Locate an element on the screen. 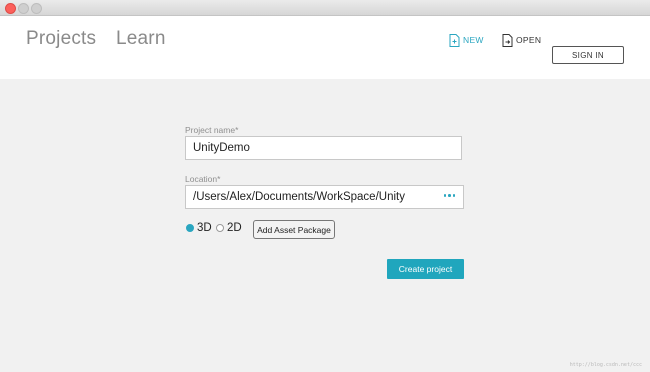  radio-2d-label: 2D is located at coordinates (234, 228).